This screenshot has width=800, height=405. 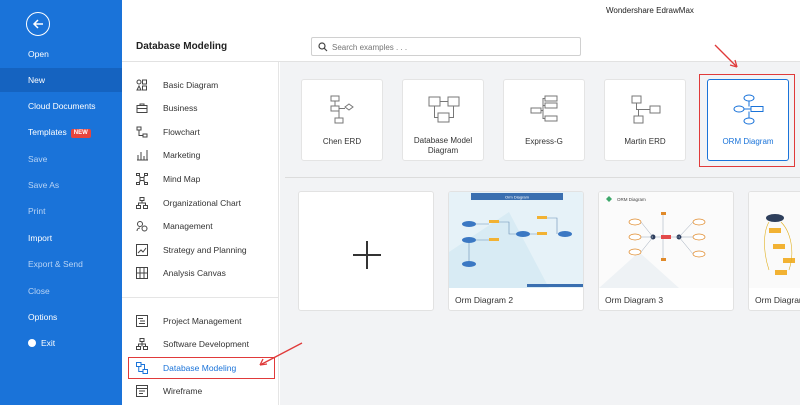 I want to click on basic-diagram-icon, so click(x=141, y=85).